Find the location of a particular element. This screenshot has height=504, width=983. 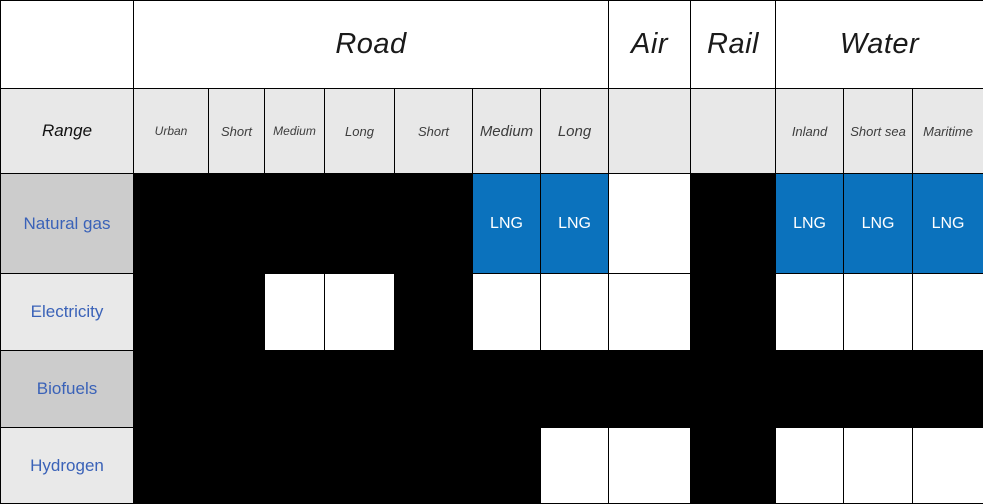

column-header-road-urban-0: Urban is located at coordinates (171, 131).